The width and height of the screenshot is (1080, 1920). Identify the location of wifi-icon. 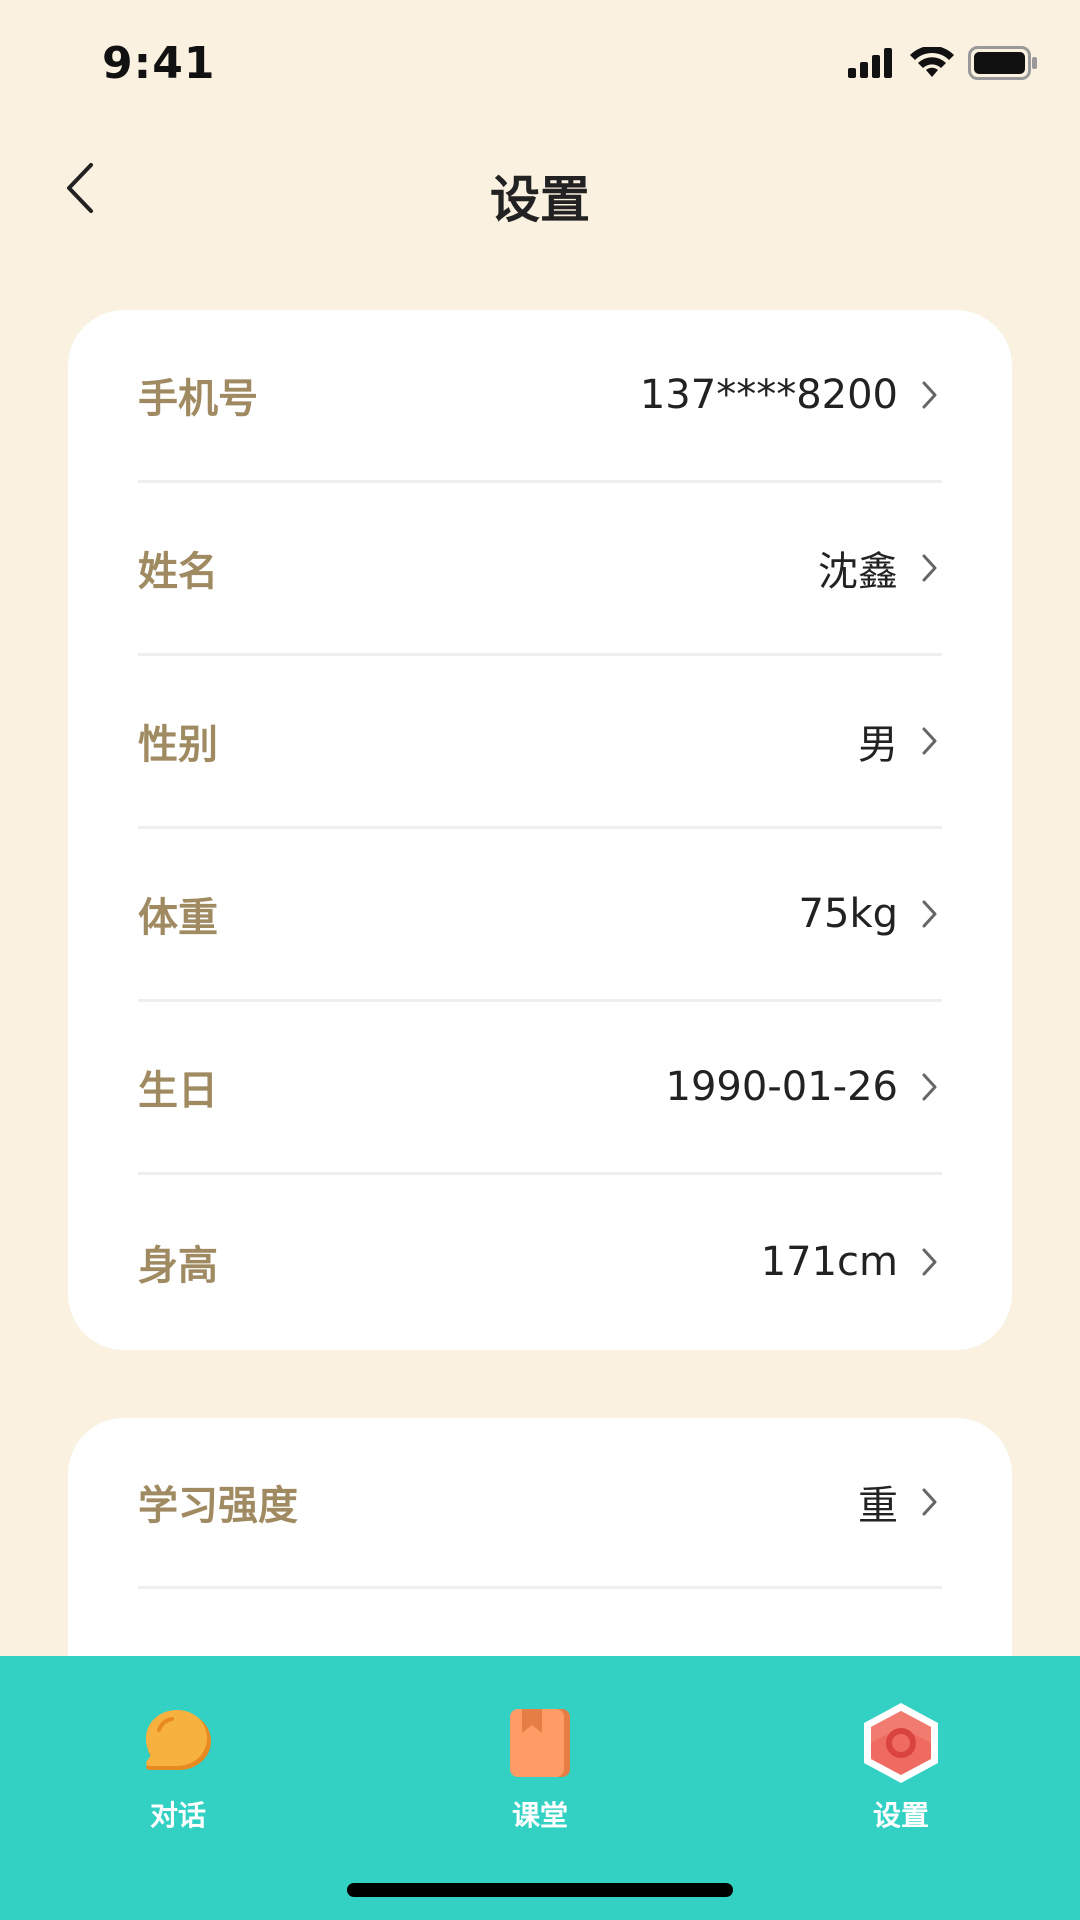
(932, 64).